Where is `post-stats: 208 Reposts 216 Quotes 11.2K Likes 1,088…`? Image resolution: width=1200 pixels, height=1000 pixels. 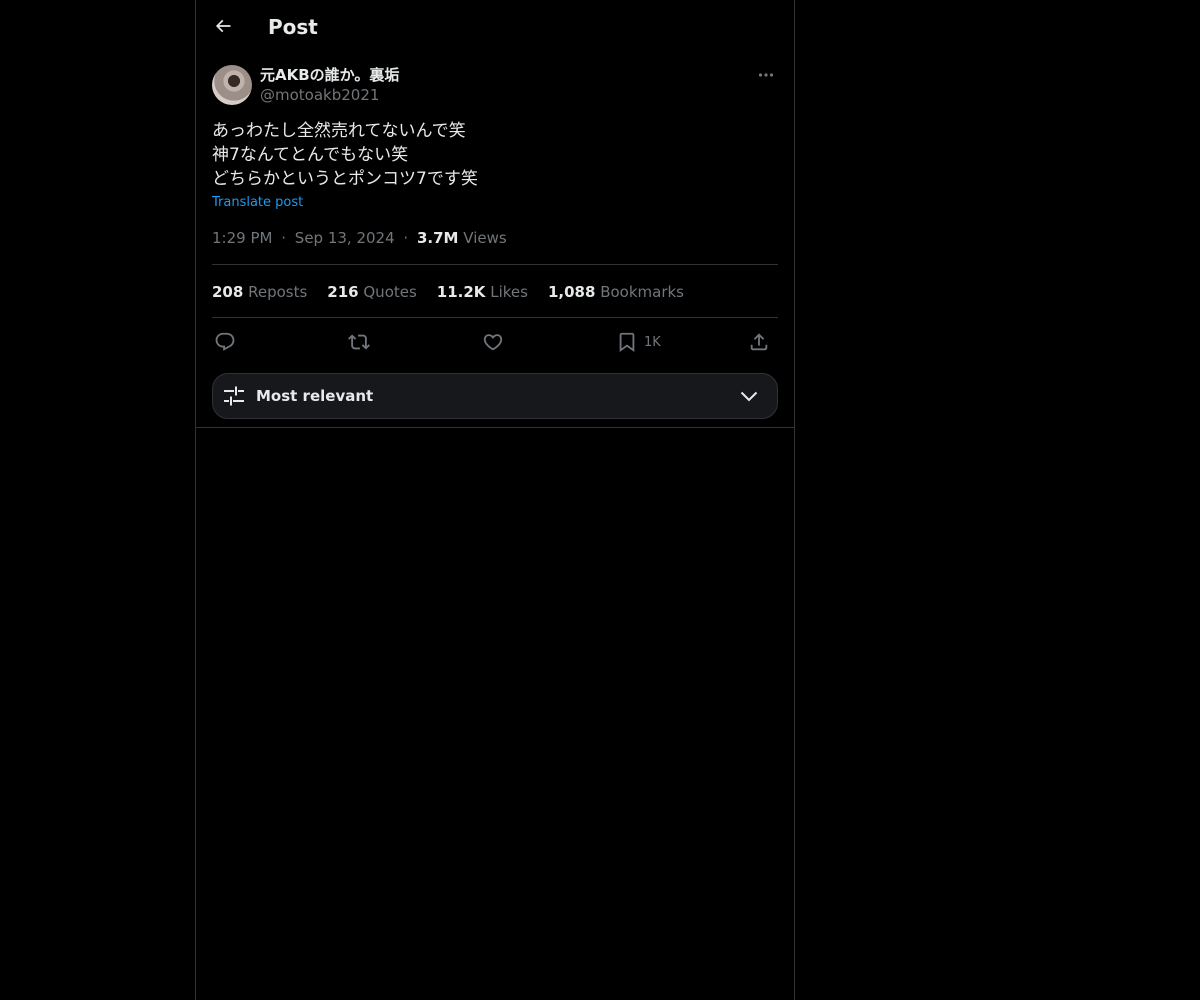
post-stats: 208 Reposts 216 Quotes 11.2K Likes 1,088… is located at coordinates (448, 292).